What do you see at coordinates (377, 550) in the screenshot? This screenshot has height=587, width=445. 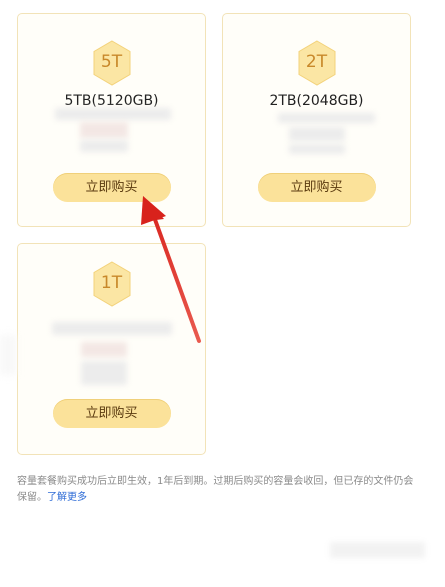 I see `blurred-watermark` at bounding box center [377, 550].